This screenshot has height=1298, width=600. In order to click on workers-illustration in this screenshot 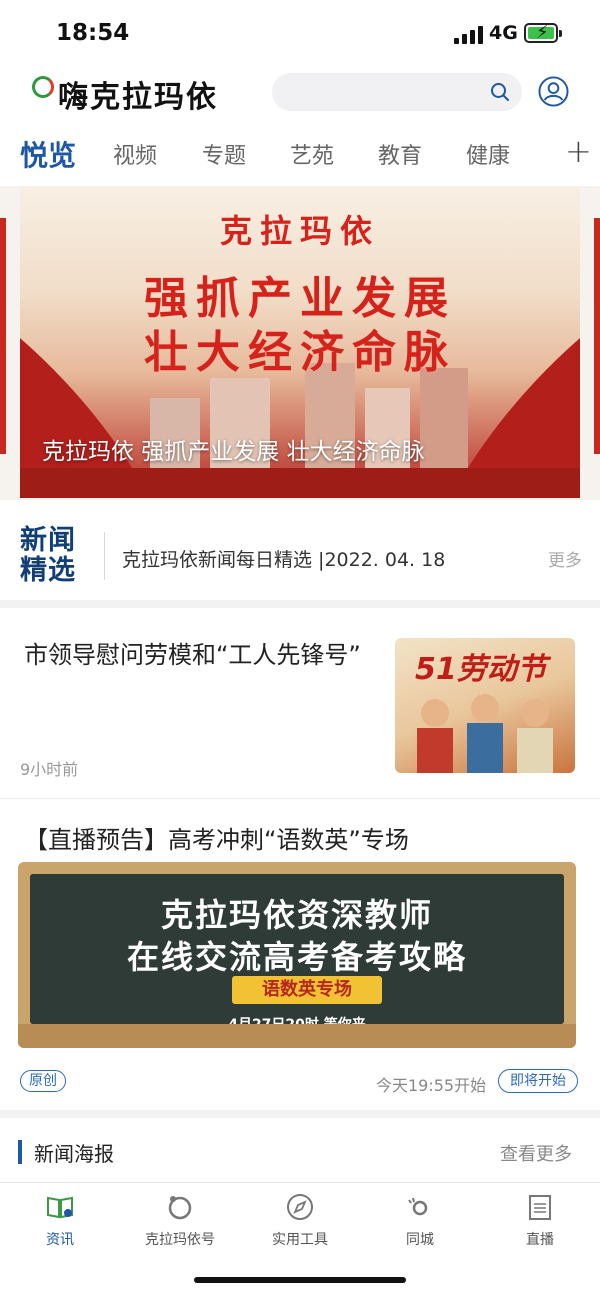, I will do `click(485, 733)`.